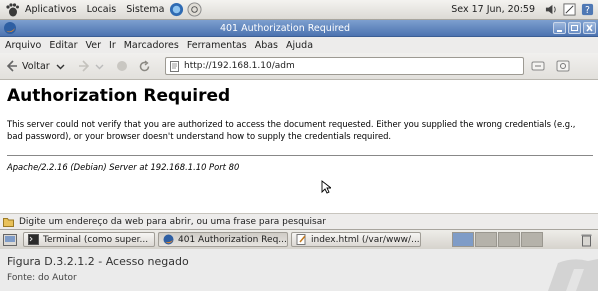 The width and height of the screenshot is (598, 291). Describe the element at coordinates (10, 28) in the screenshot. I see `firefox-window-icon` at that location.